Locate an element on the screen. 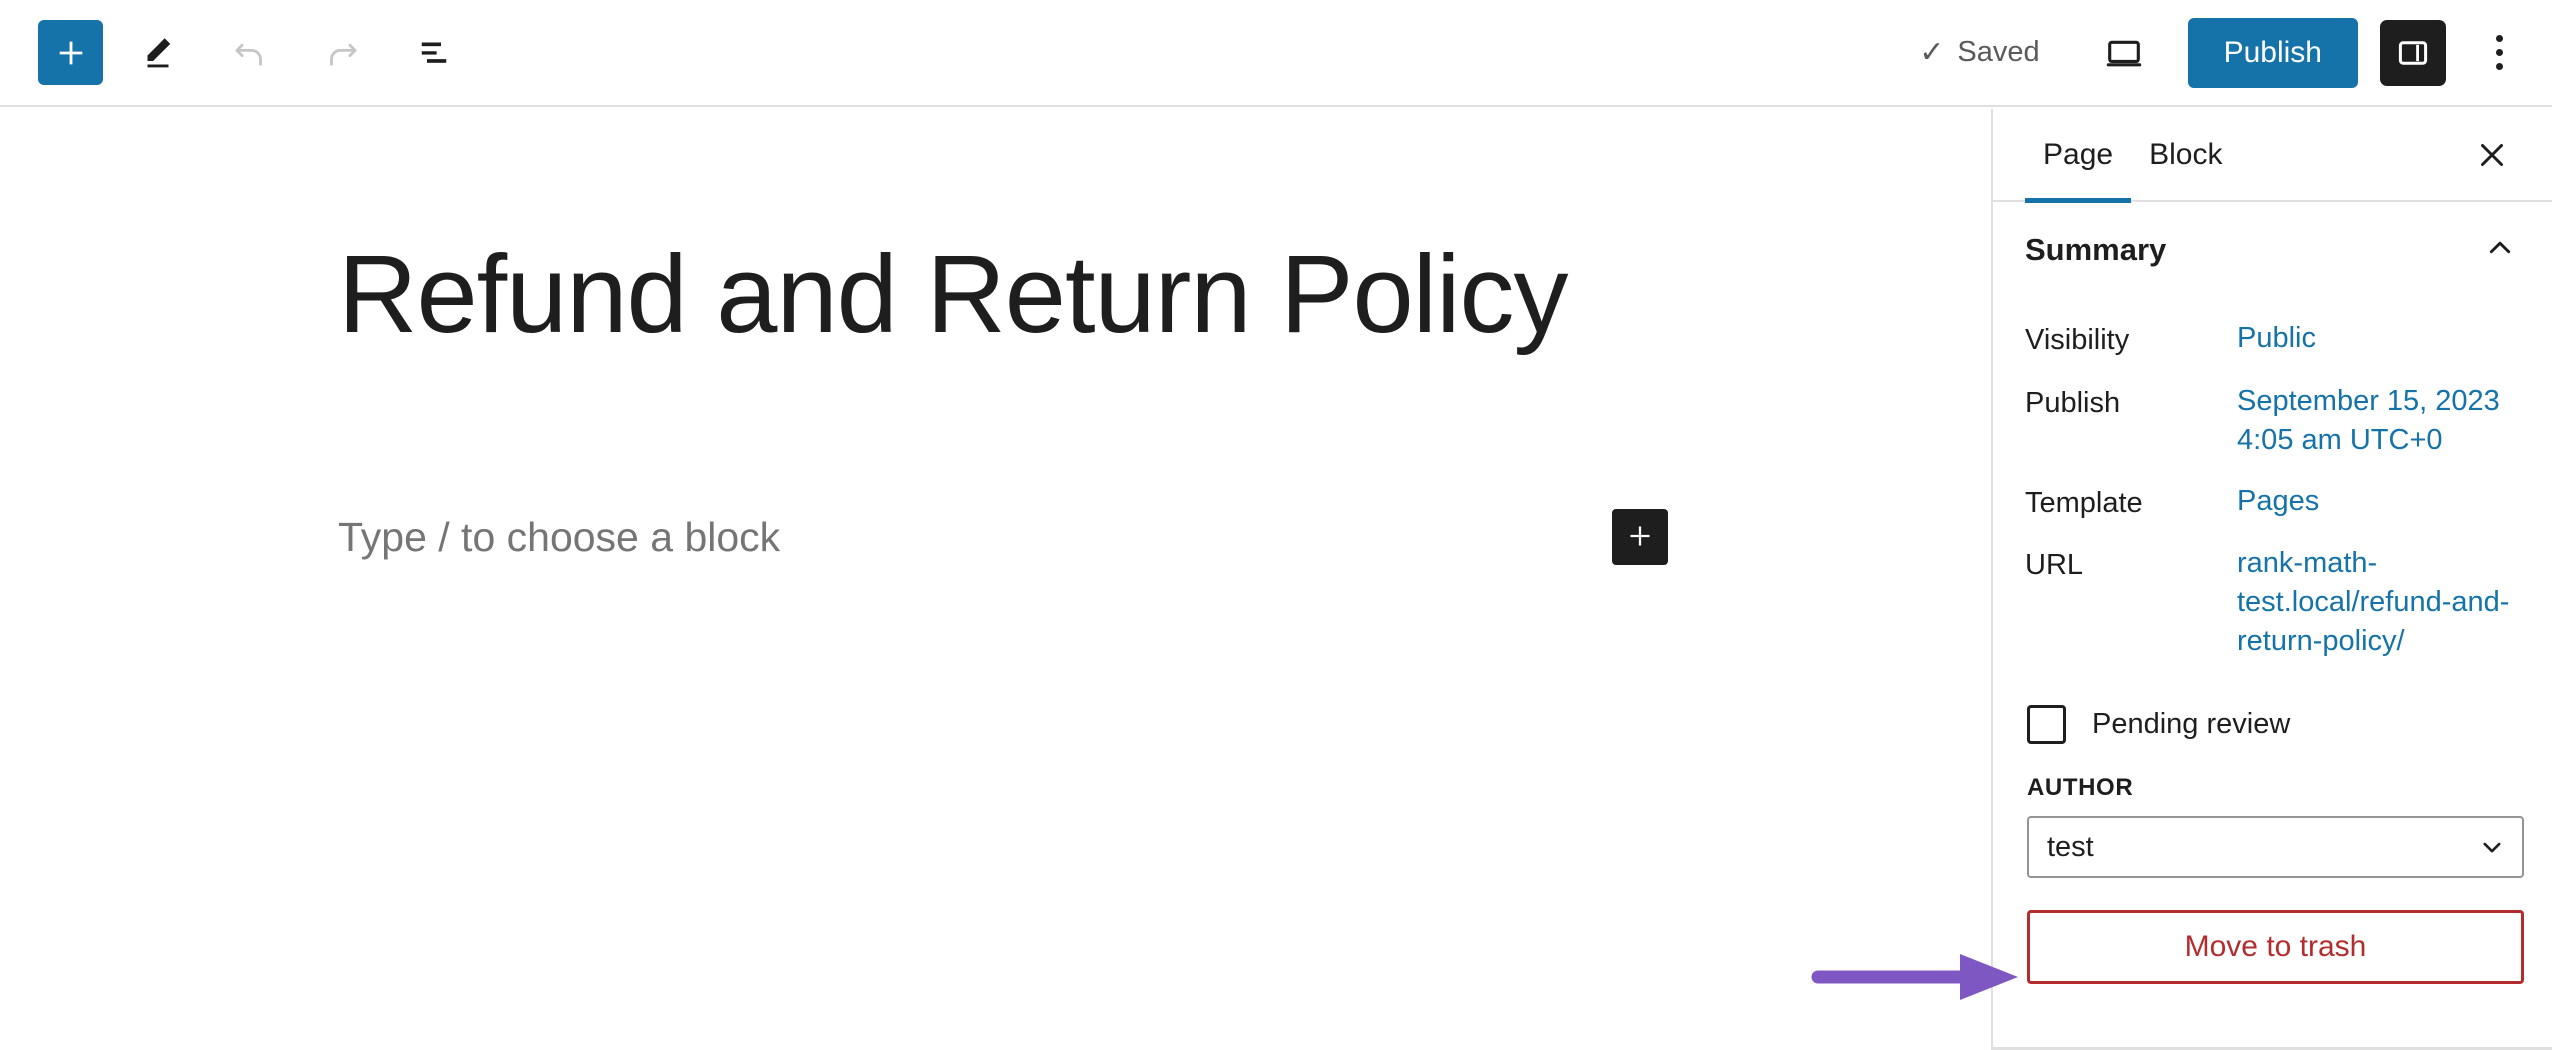 This screenshot has height=1050, width=2552. summary-label: Visibility is located at coordinates (2077, 340).